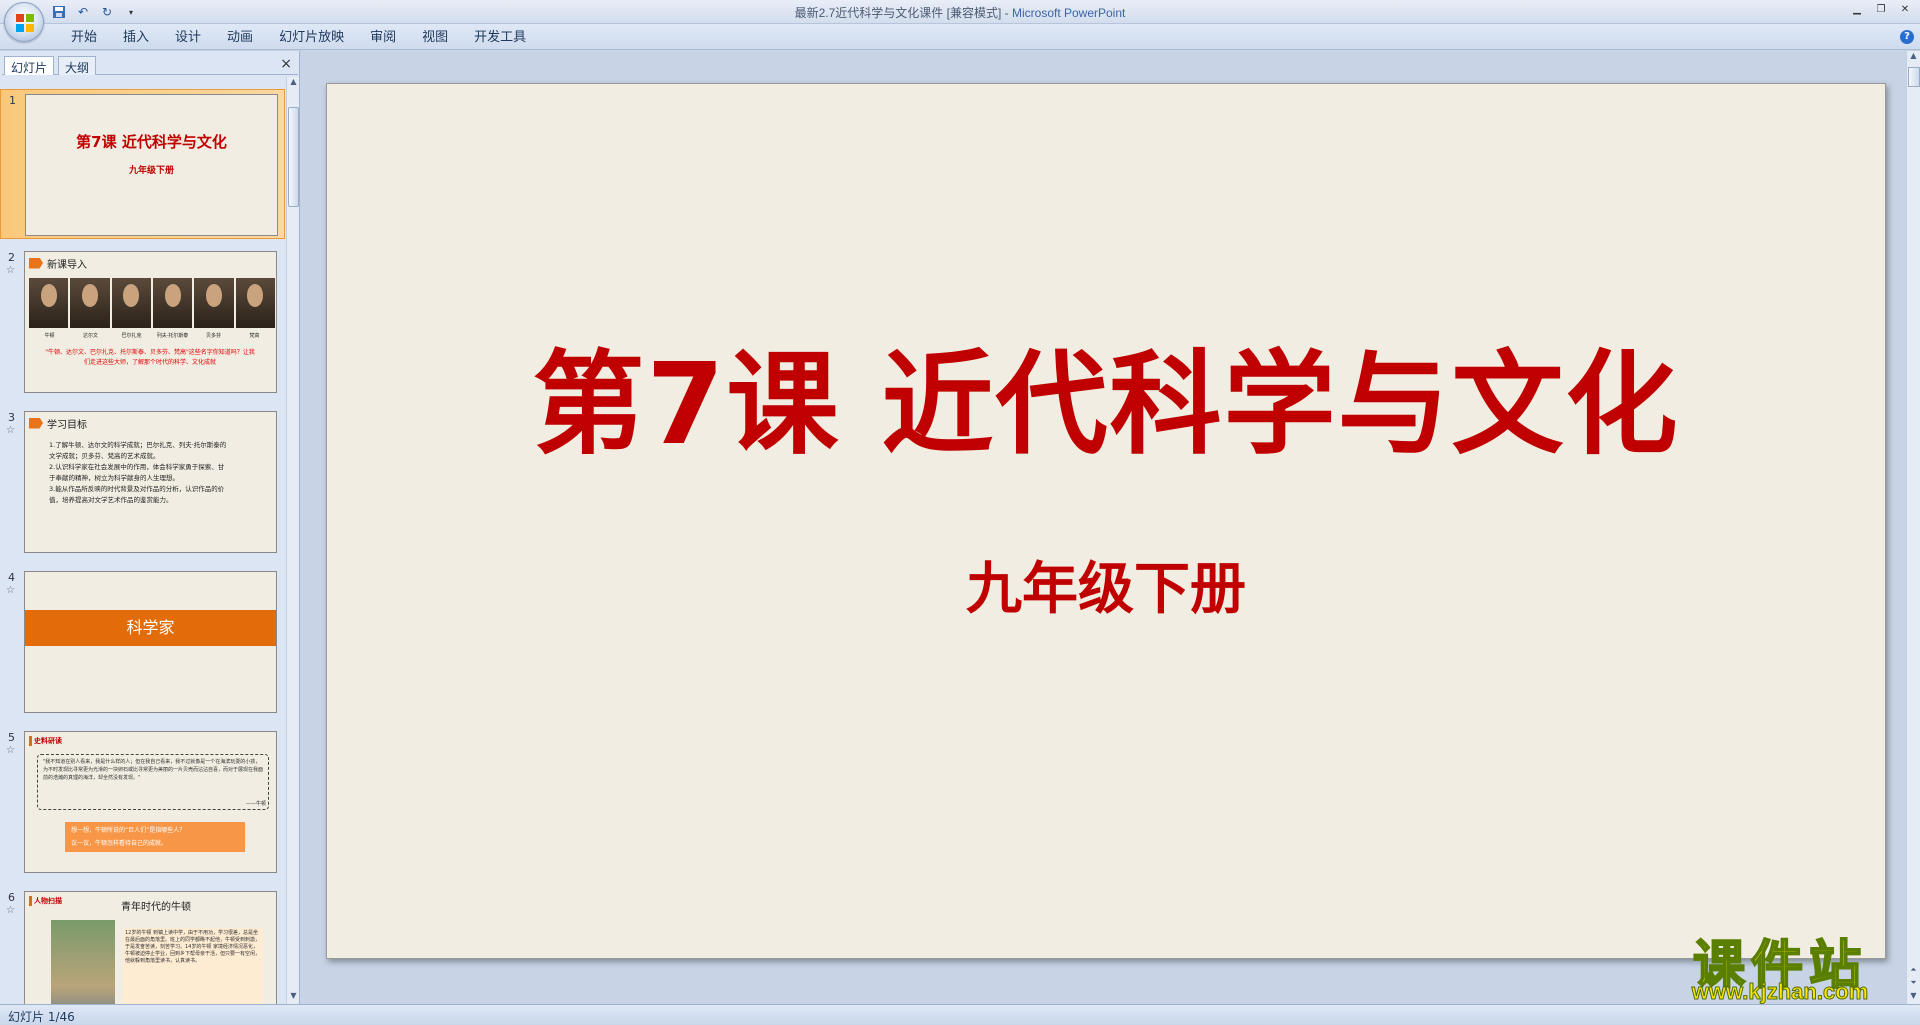  Describe the element at coordinates (136, 38) in the screenshot. I see `tab-insert: 插入` at that location.